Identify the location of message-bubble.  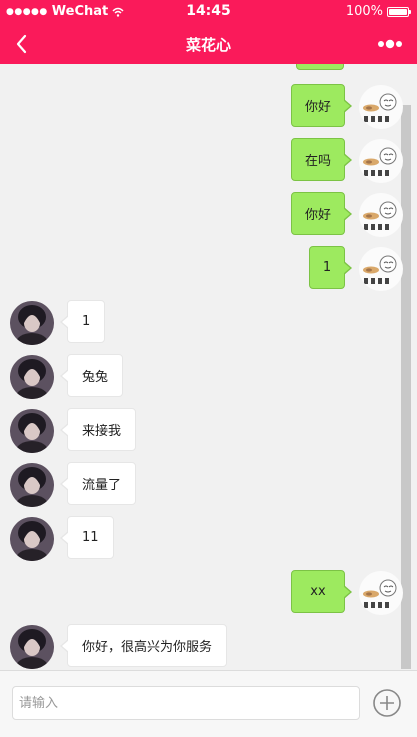
(320, 67).